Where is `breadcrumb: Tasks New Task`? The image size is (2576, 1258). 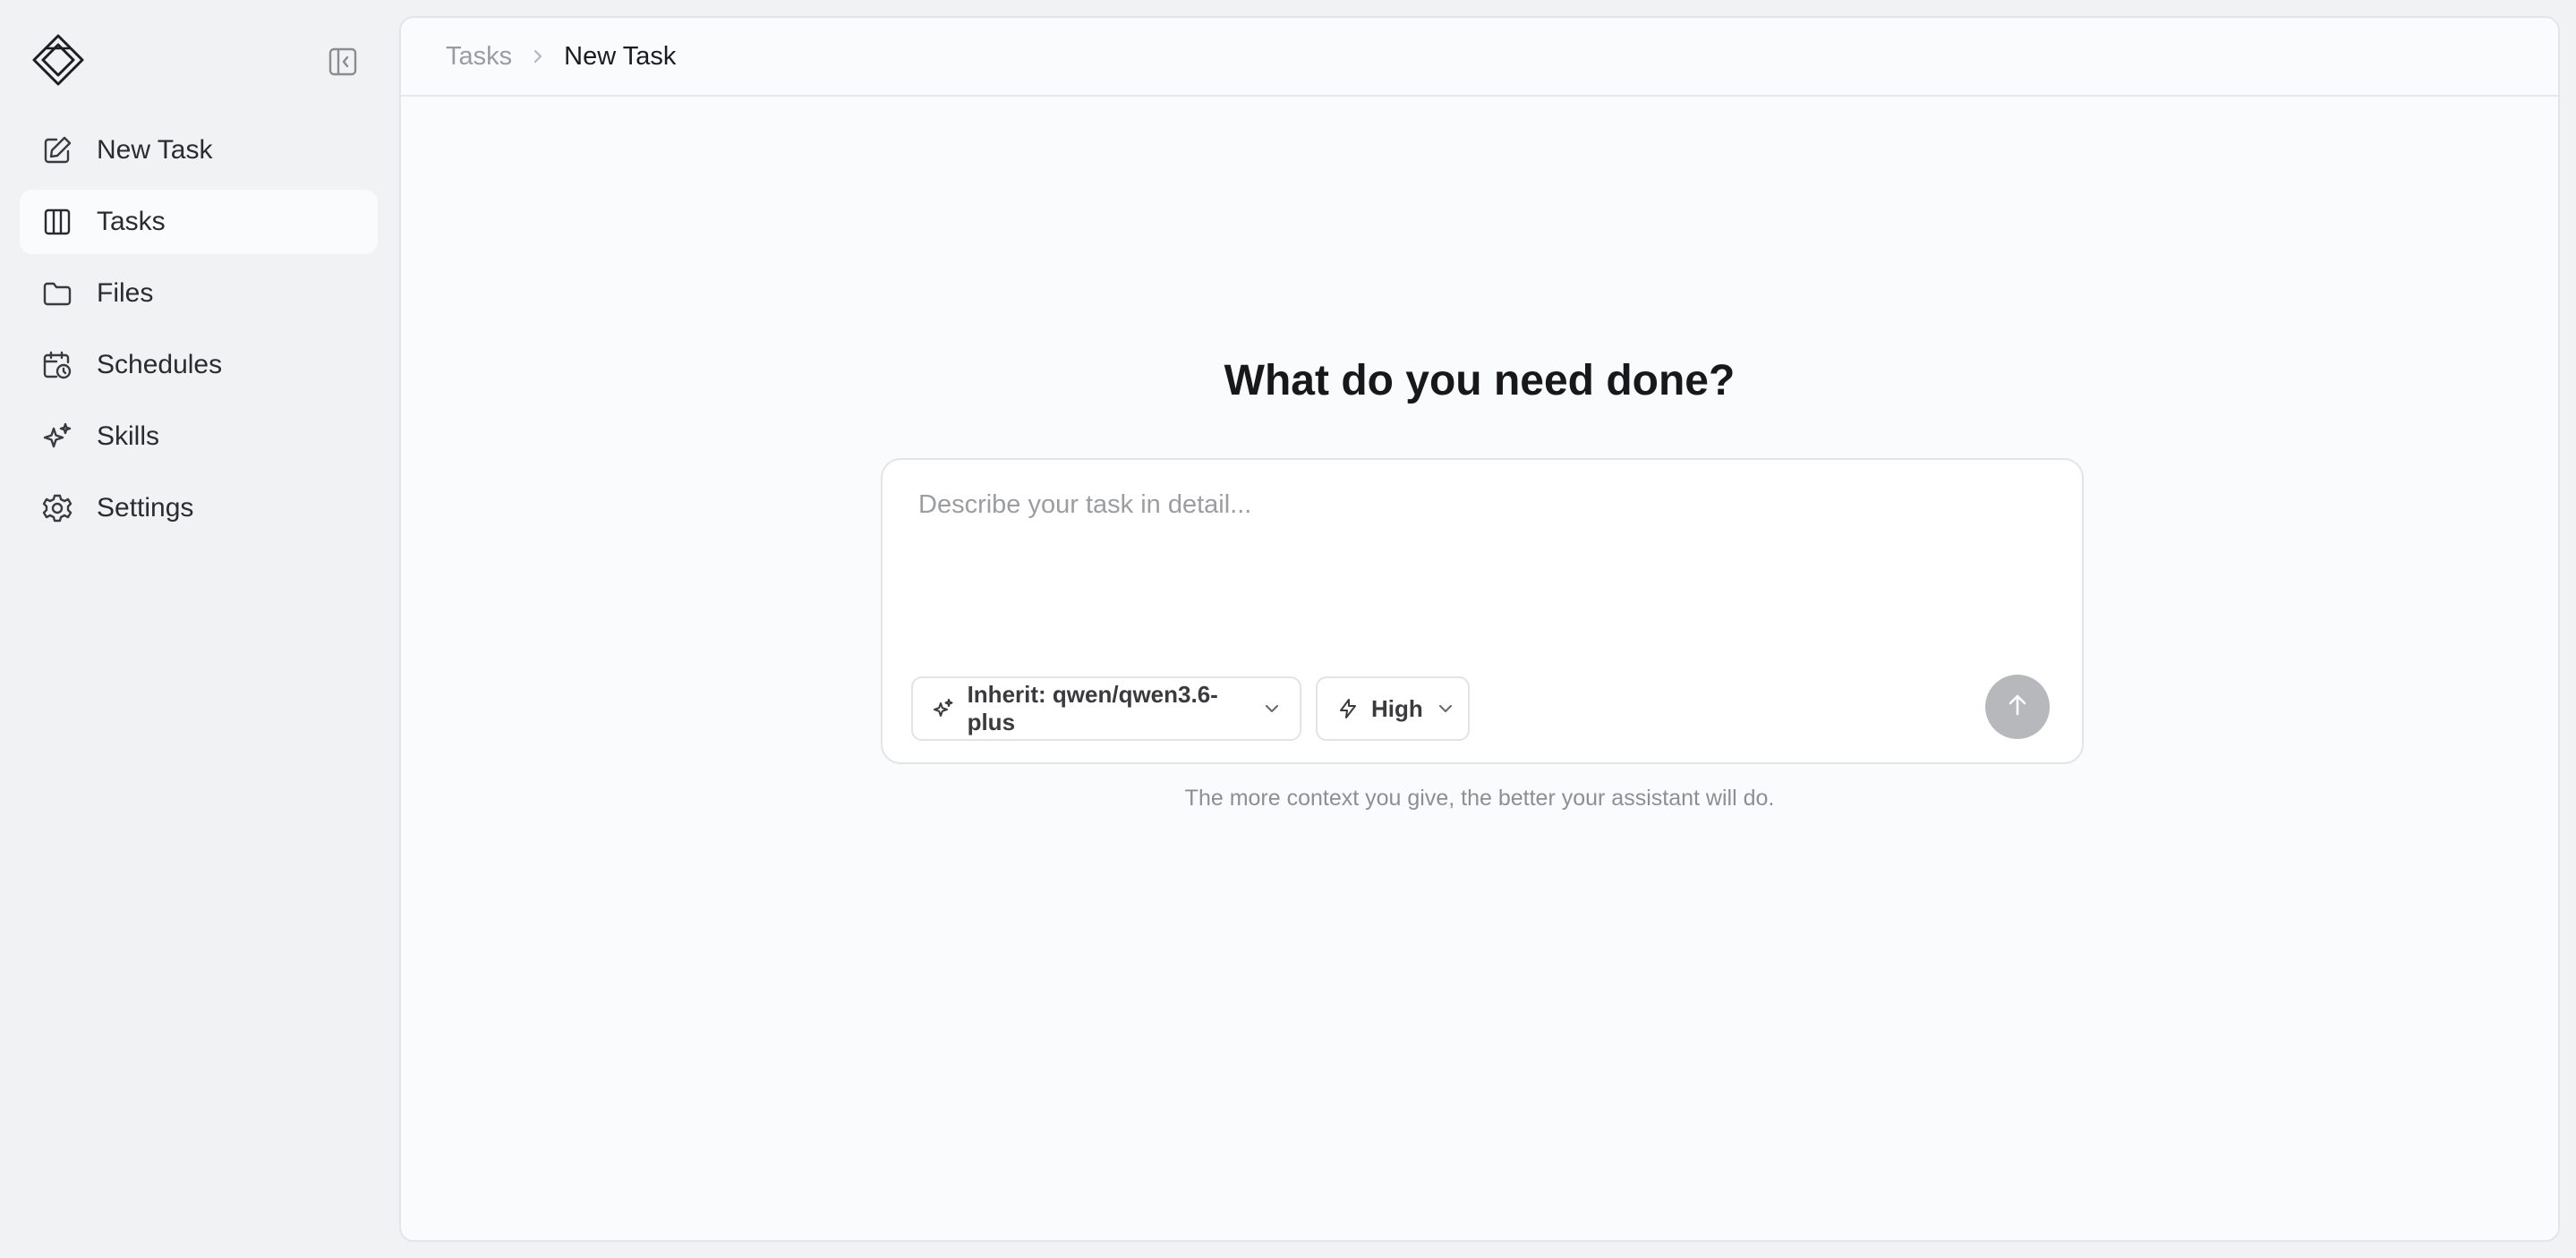 breadcrumb: Tasks New Task is located at coordinates (1479, 57).